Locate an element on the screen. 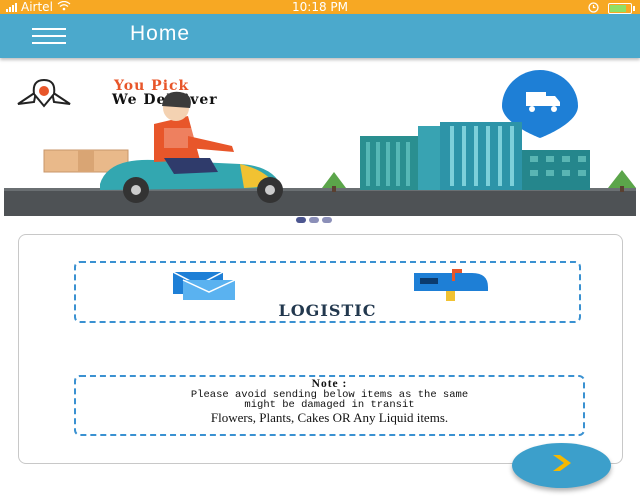 The width and height of the screenshot is (640, 500). clock-time: 10:18 PM is located at coordinates (320, 7).